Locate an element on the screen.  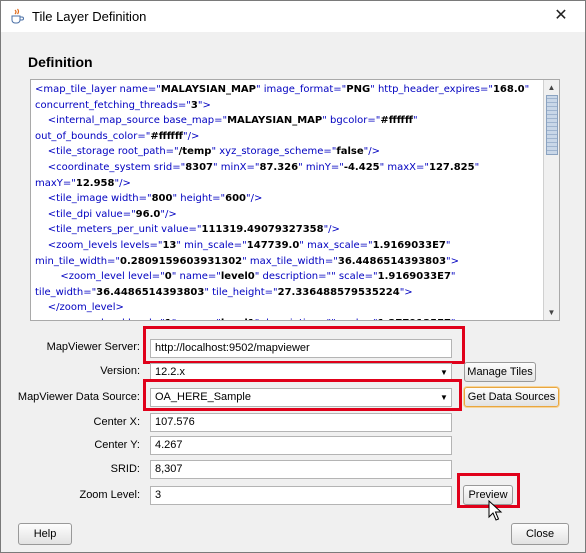
xml-markup: " maxX=" is located at coordinates (404, 167).